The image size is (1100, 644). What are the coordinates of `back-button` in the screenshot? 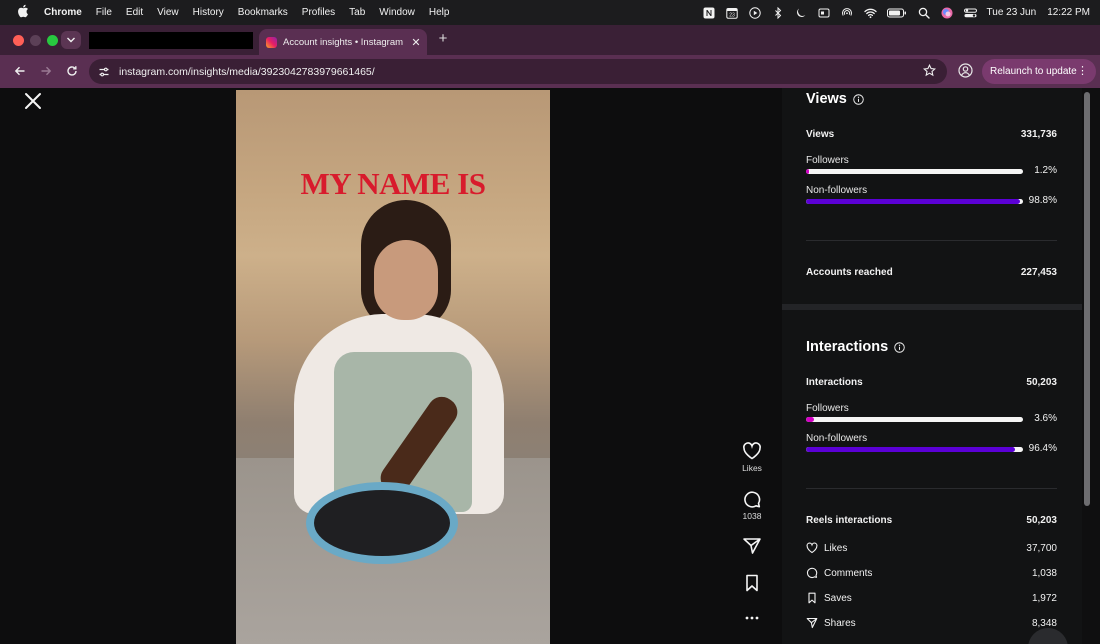 It's located at (20, 71).